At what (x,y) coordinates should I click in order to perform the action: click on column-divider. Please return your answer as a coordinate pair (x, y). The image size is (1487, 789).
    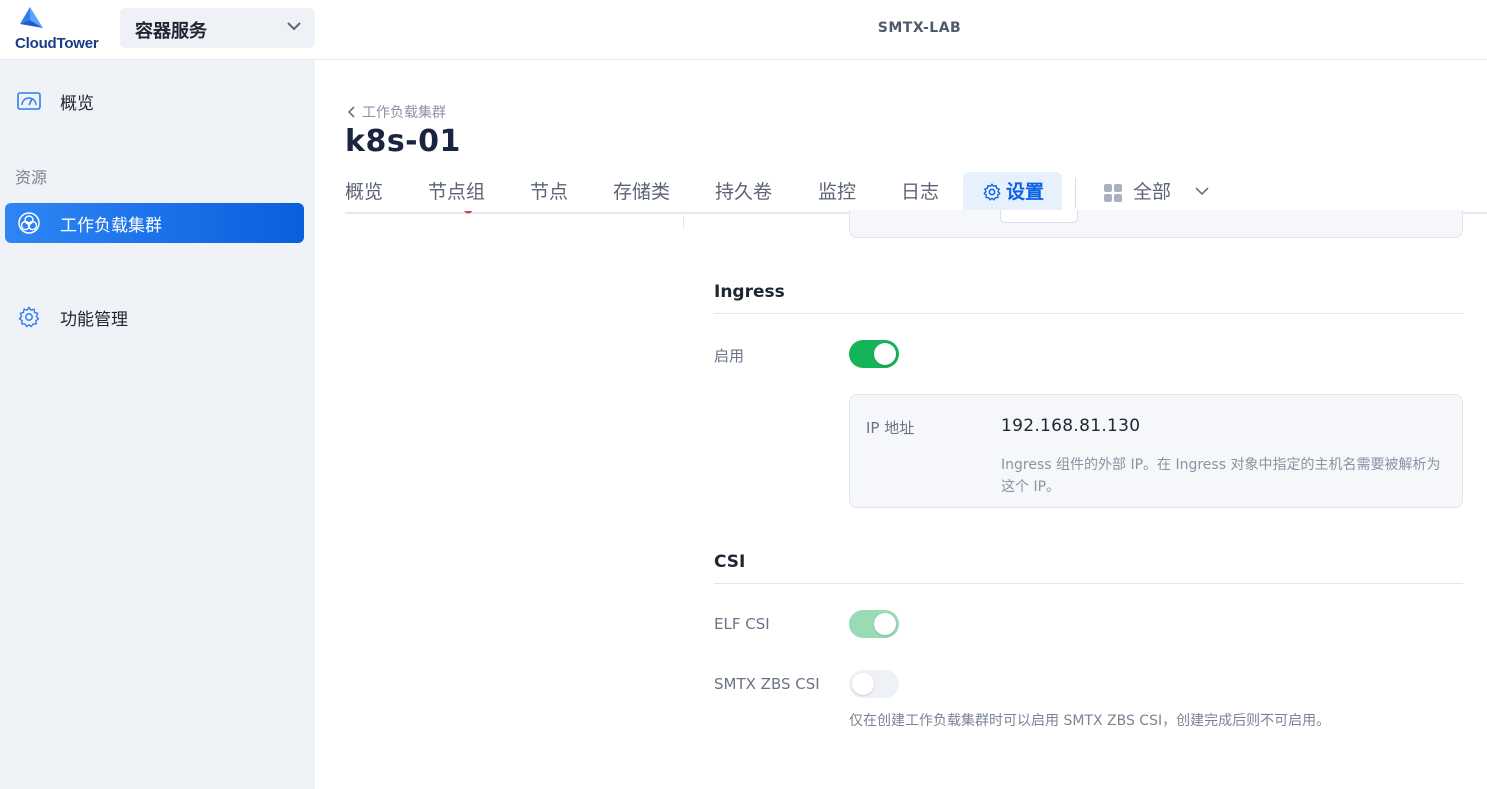
    Looking at the image, I should click on (683, 222).